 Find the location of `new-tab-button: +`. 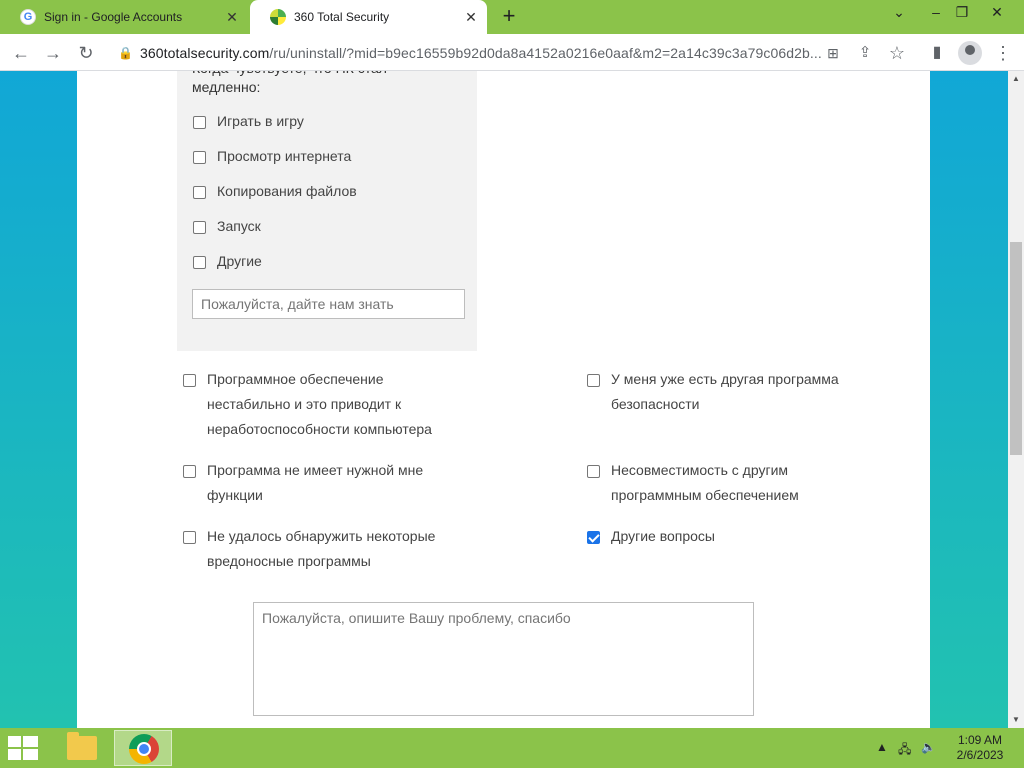

new-tab-button: + is located at coordinates (509, 16).